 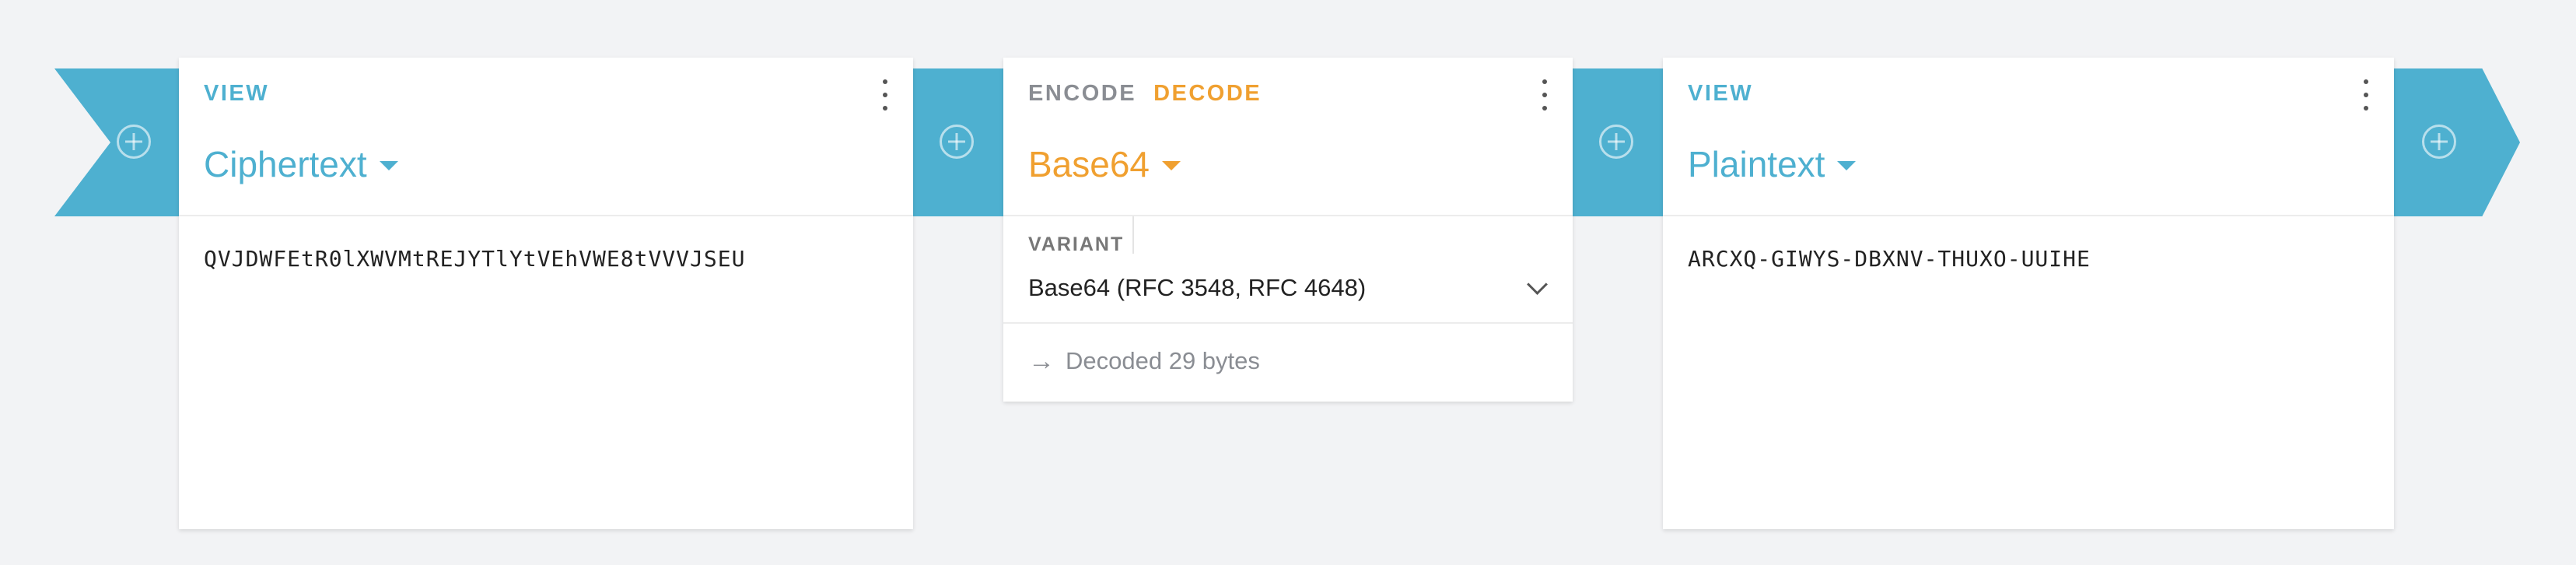 What do you see at coordinates (1089, 164) in the screenshot?
I see `brick-title: Base64` at bounding box center [1089, 164].